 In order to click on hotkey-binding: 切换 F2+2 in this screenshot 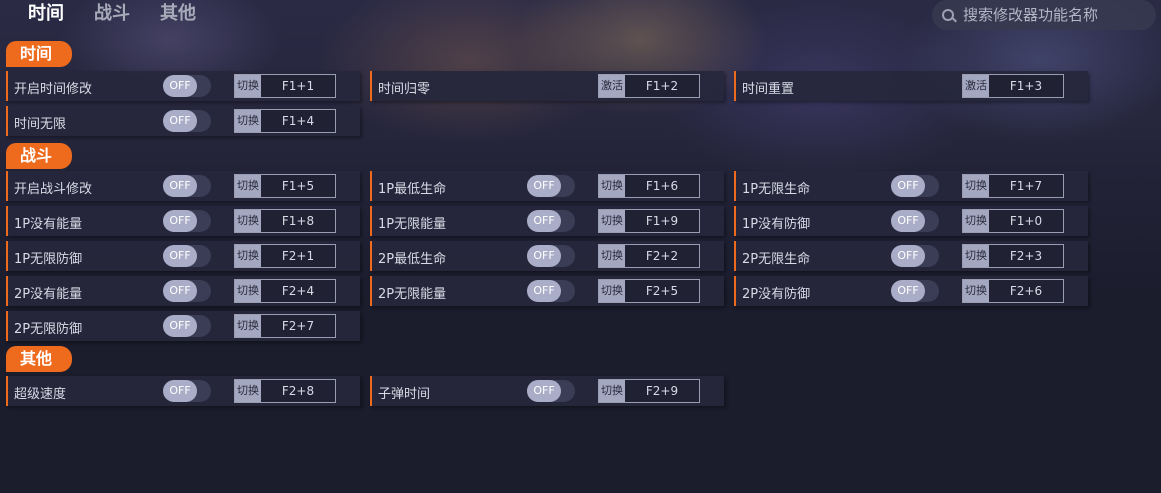, I will do `click(649, 256)`.